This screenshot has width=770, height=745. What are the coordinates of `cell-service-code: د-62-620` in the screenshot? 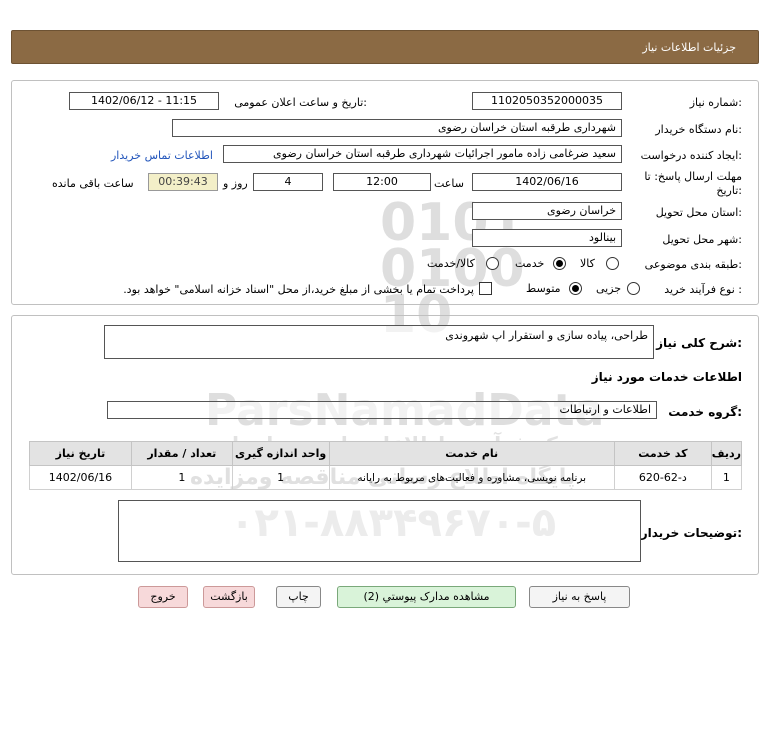 It's located at (662, 477).